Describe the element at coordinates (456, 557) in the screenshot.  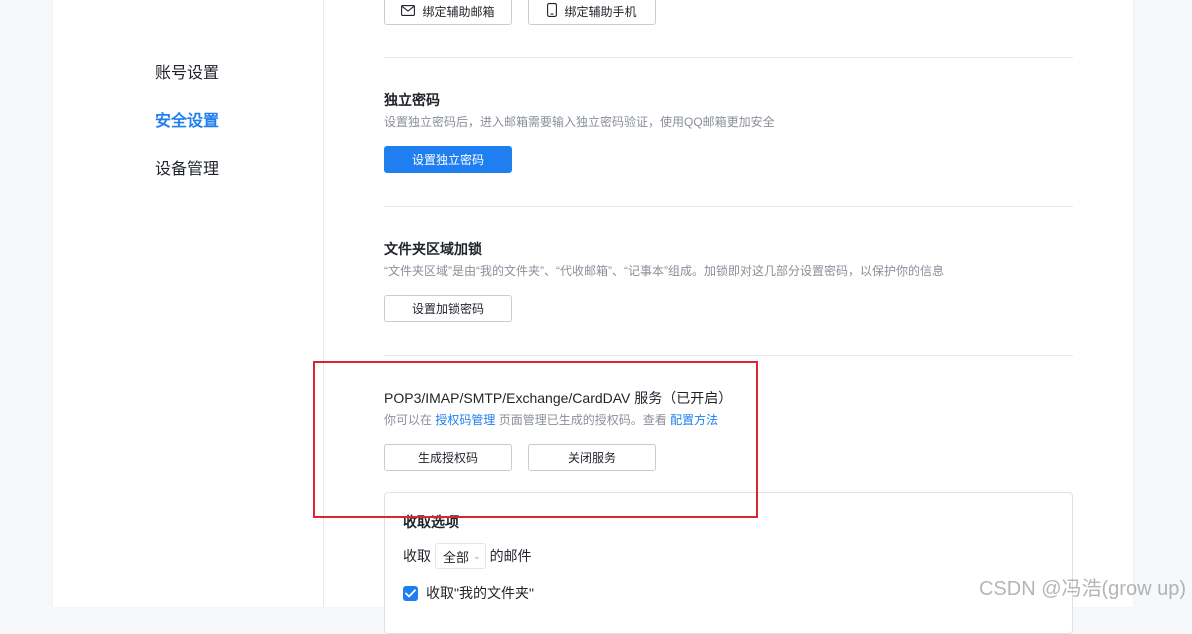
I see `receive-scope-value: 全部` at that location.